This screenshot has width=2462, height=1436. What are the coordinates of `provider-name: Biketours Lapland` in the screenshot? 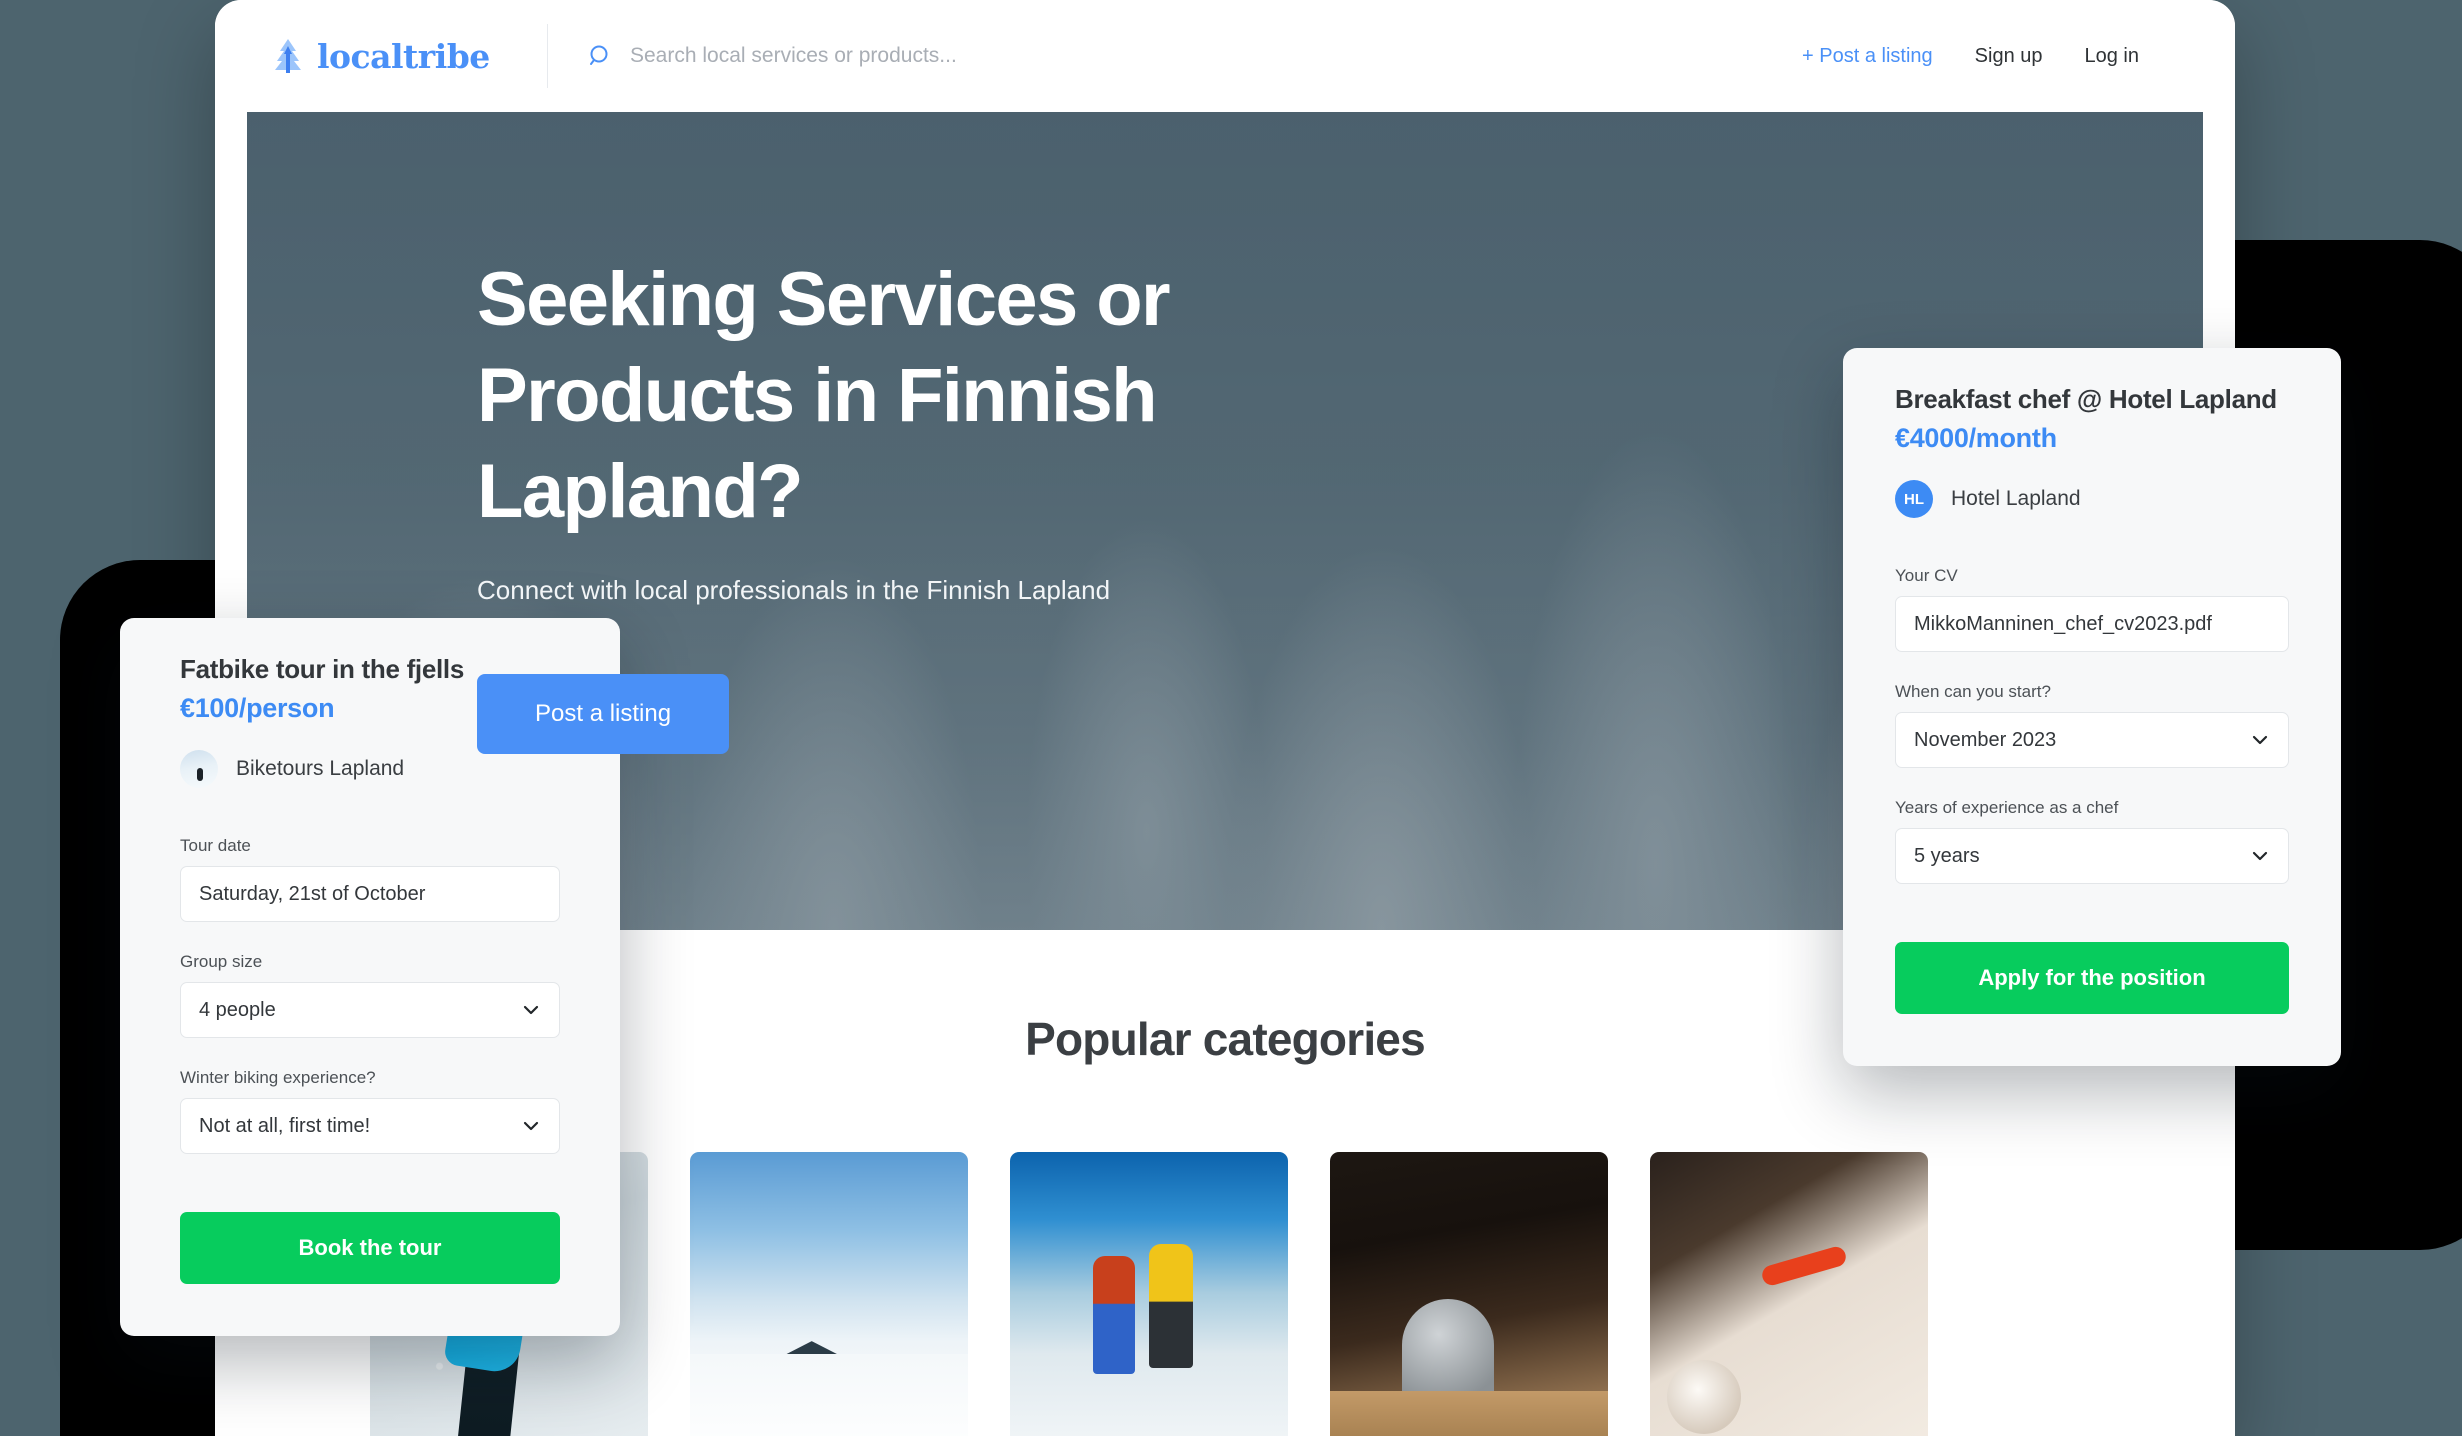 It's located at (320, 768).